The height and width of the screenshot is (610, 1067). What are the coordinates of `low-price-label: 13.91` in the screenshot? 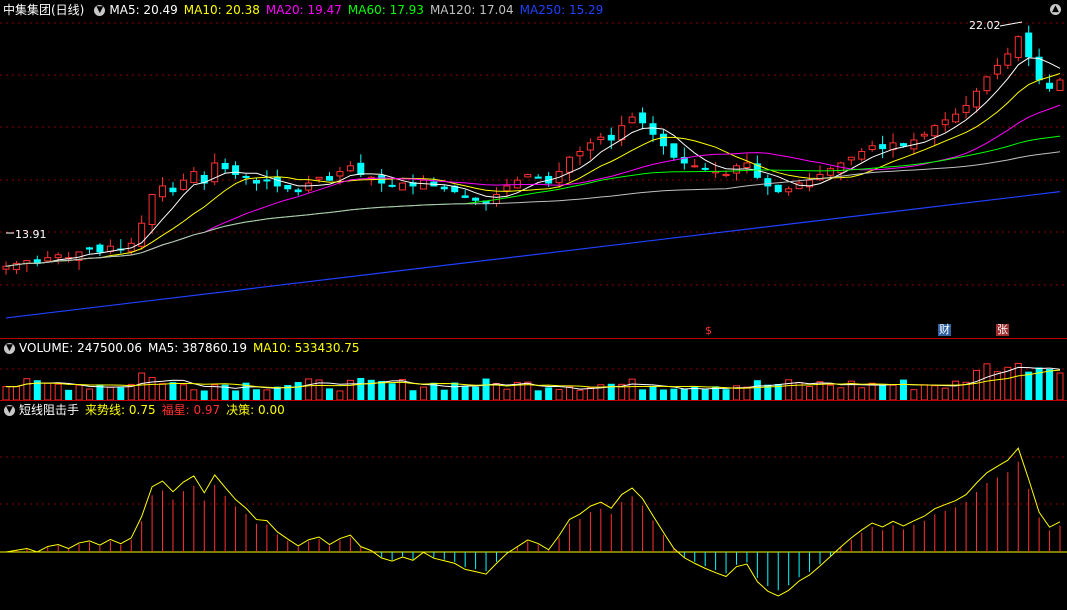 It's located at (31, 234).